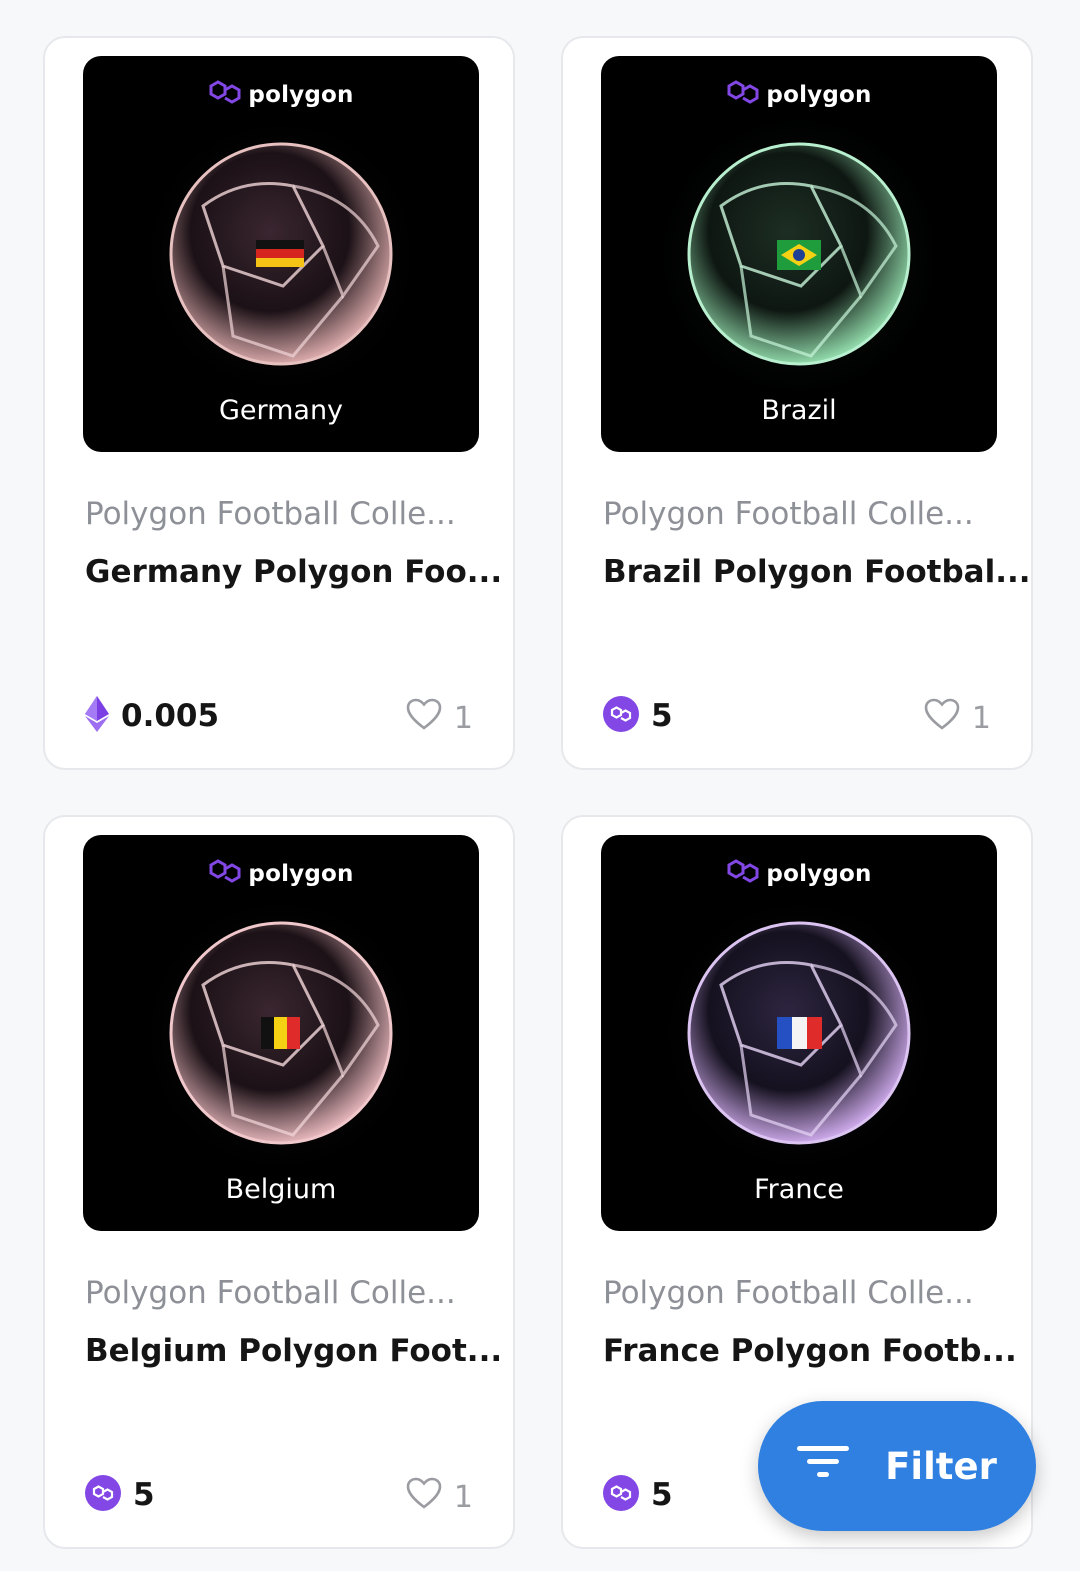 Image resolution: width=1080 pixels, height=1571 pixels. I want to click on ethereum-icon, so click(97, 716).